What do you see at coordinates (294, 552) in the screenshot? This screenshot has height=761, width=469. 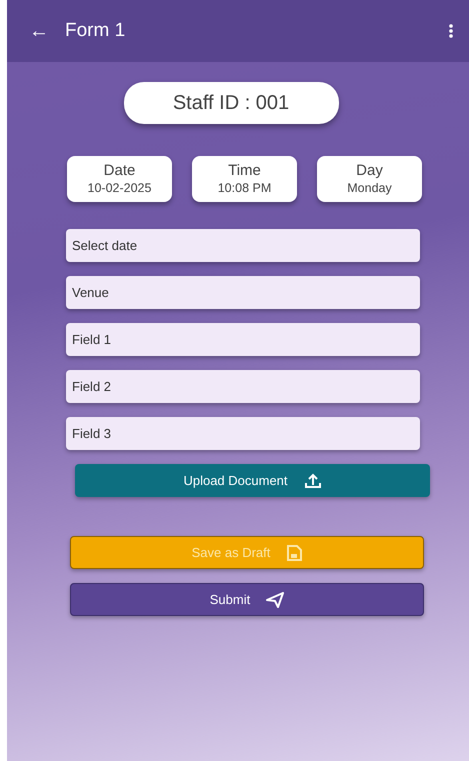 I see `save-icon` at bounding box center [294, 552].